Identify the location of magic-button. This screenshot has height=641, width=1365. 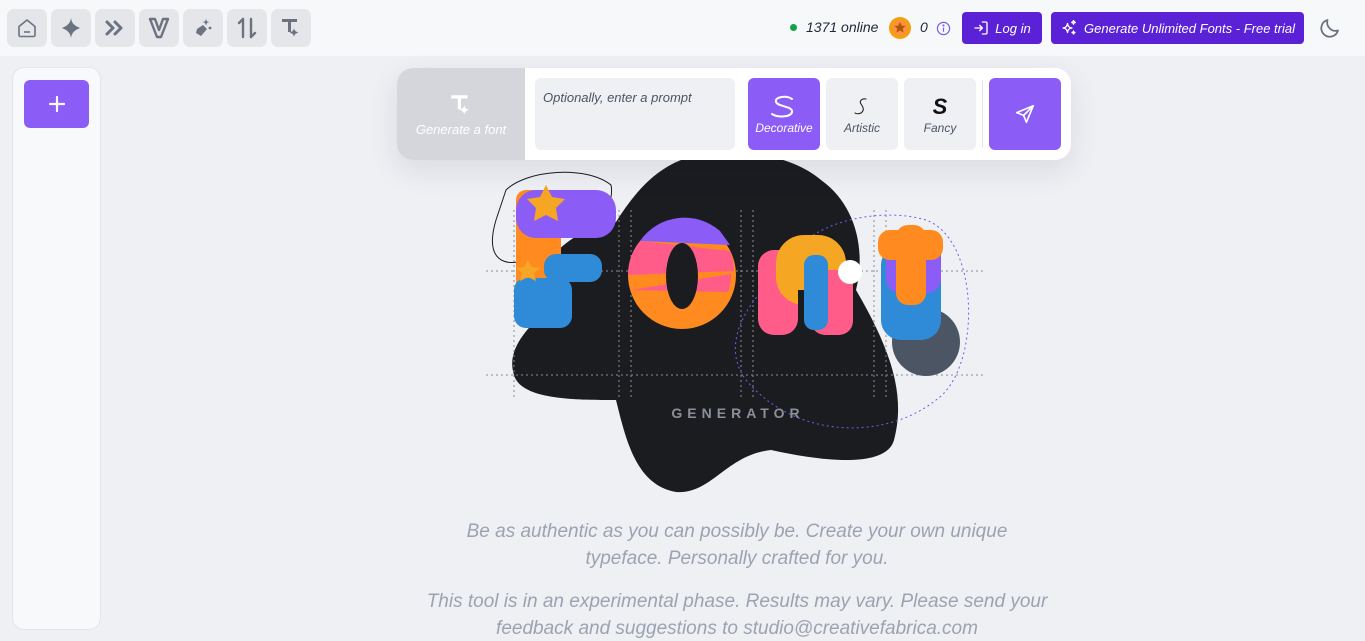
(203, 28).